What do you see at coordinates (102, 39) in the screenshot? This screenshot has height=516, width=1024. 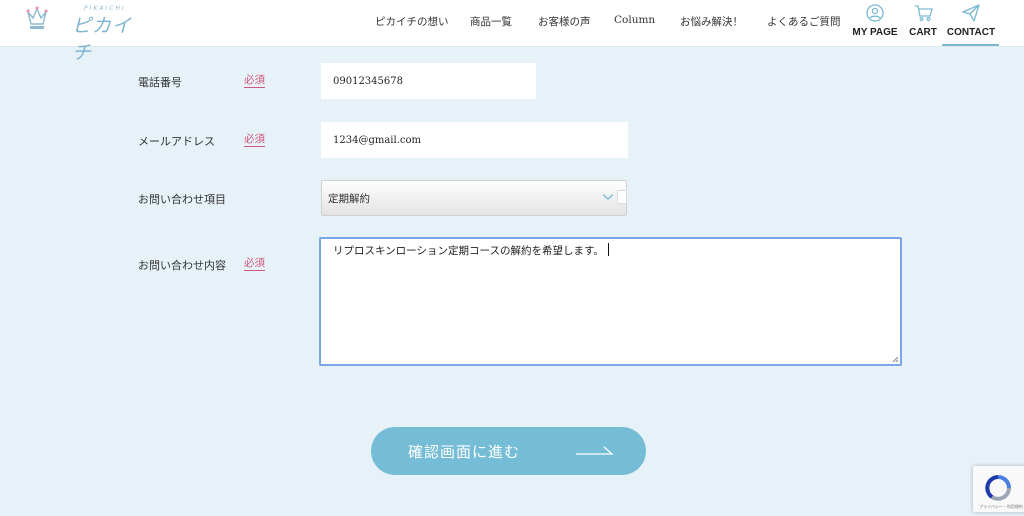 I see `logo-title: ピカイチ` at bounding box center [102, 39].